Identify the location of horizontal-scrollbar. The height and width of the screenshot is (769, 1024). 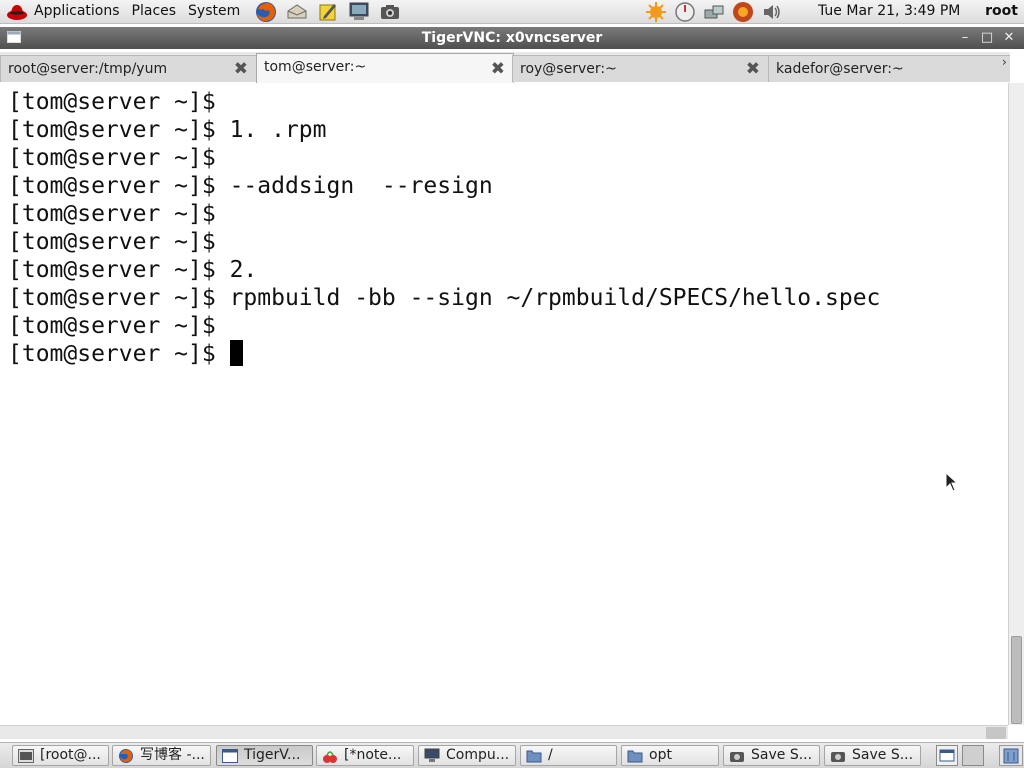
(504, 732).